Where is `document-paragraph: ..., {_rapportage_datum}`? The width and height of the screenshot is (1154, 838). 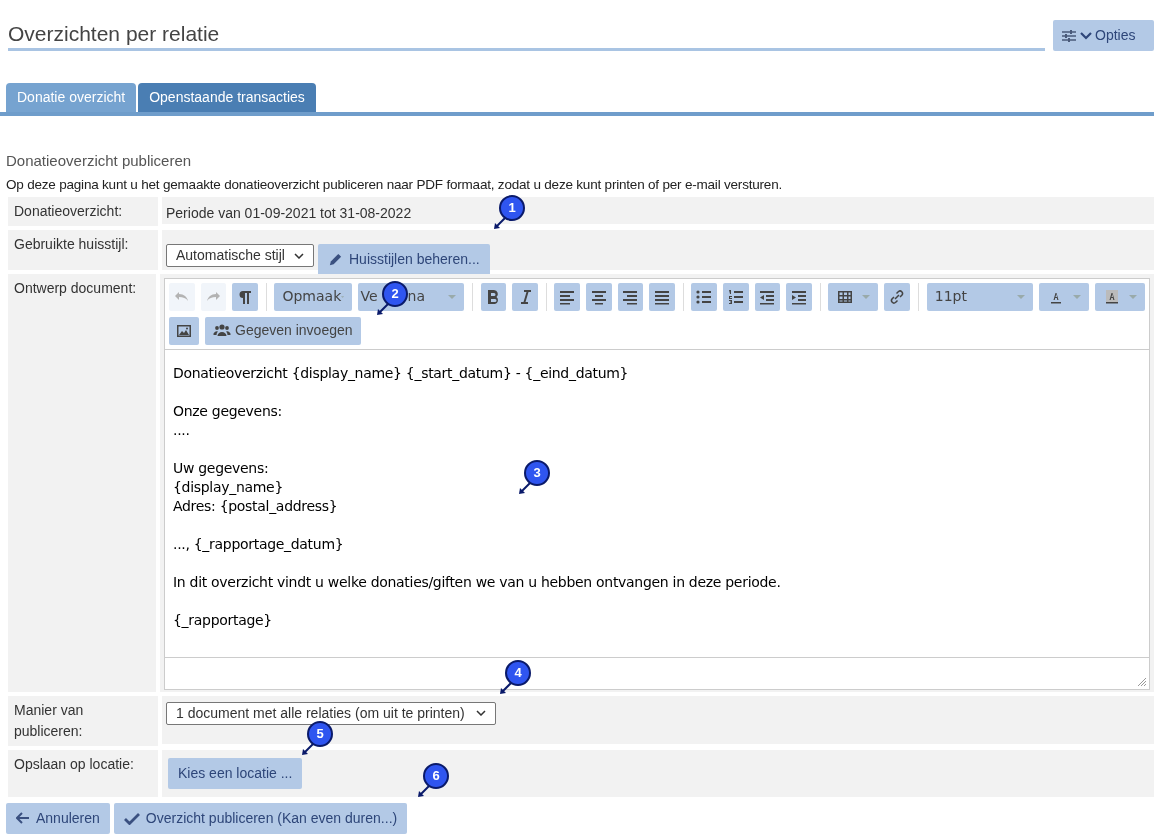 document-paragraph: ..., {_rapportage_datum} is located at coordinates (258, 544).